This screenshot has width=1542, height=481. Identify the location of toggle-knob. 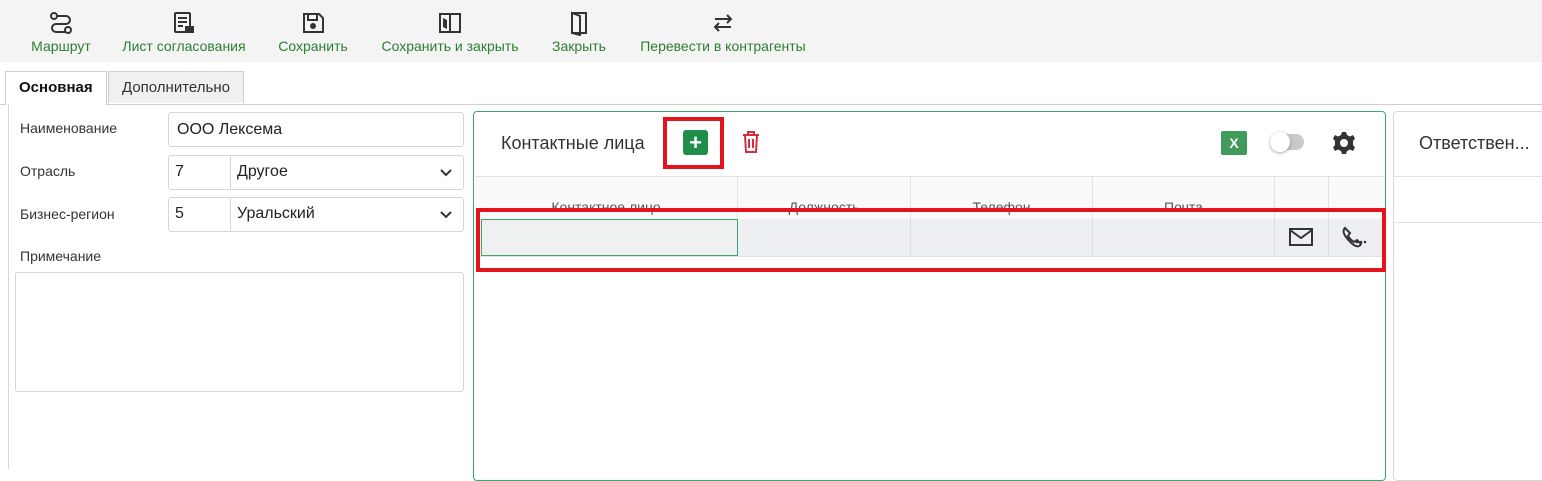
(1280, 142).